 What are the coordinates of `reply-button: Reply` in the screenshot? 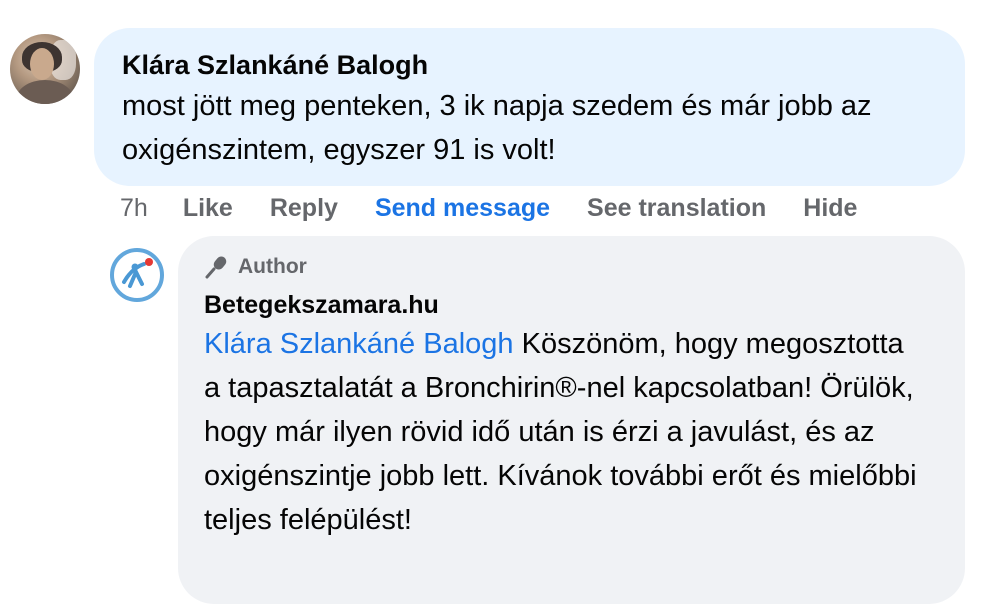 It's located at (304, 208).